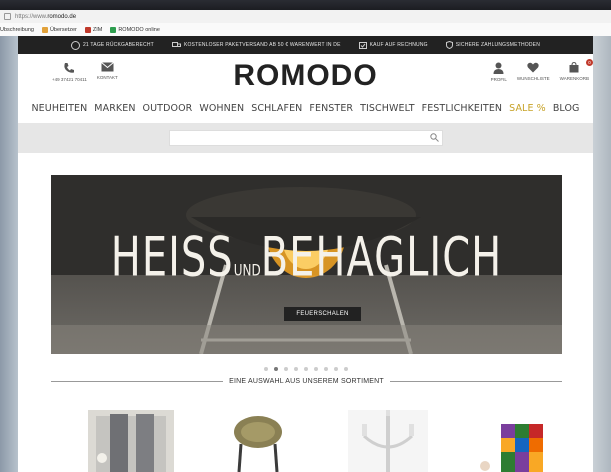 The image size is (611, 472). I want to click on search-icon, so click(434, 137).